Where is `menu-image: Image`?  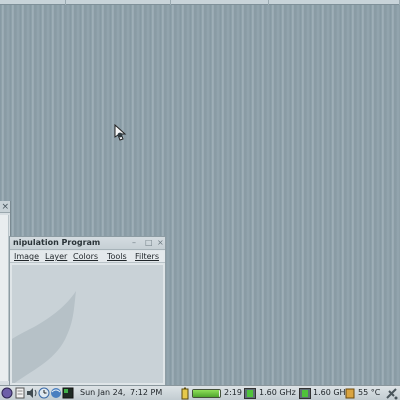 menu-image: Image is located at coordinates (26, 256).